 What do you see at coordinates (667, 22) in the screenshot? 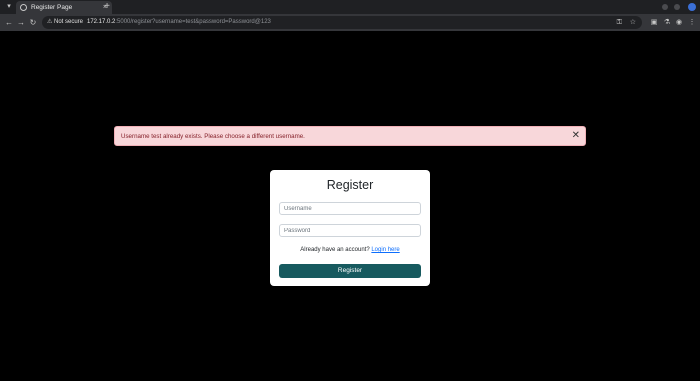
I see `lab-icon: ⚗` at bounding box center [667, 22].